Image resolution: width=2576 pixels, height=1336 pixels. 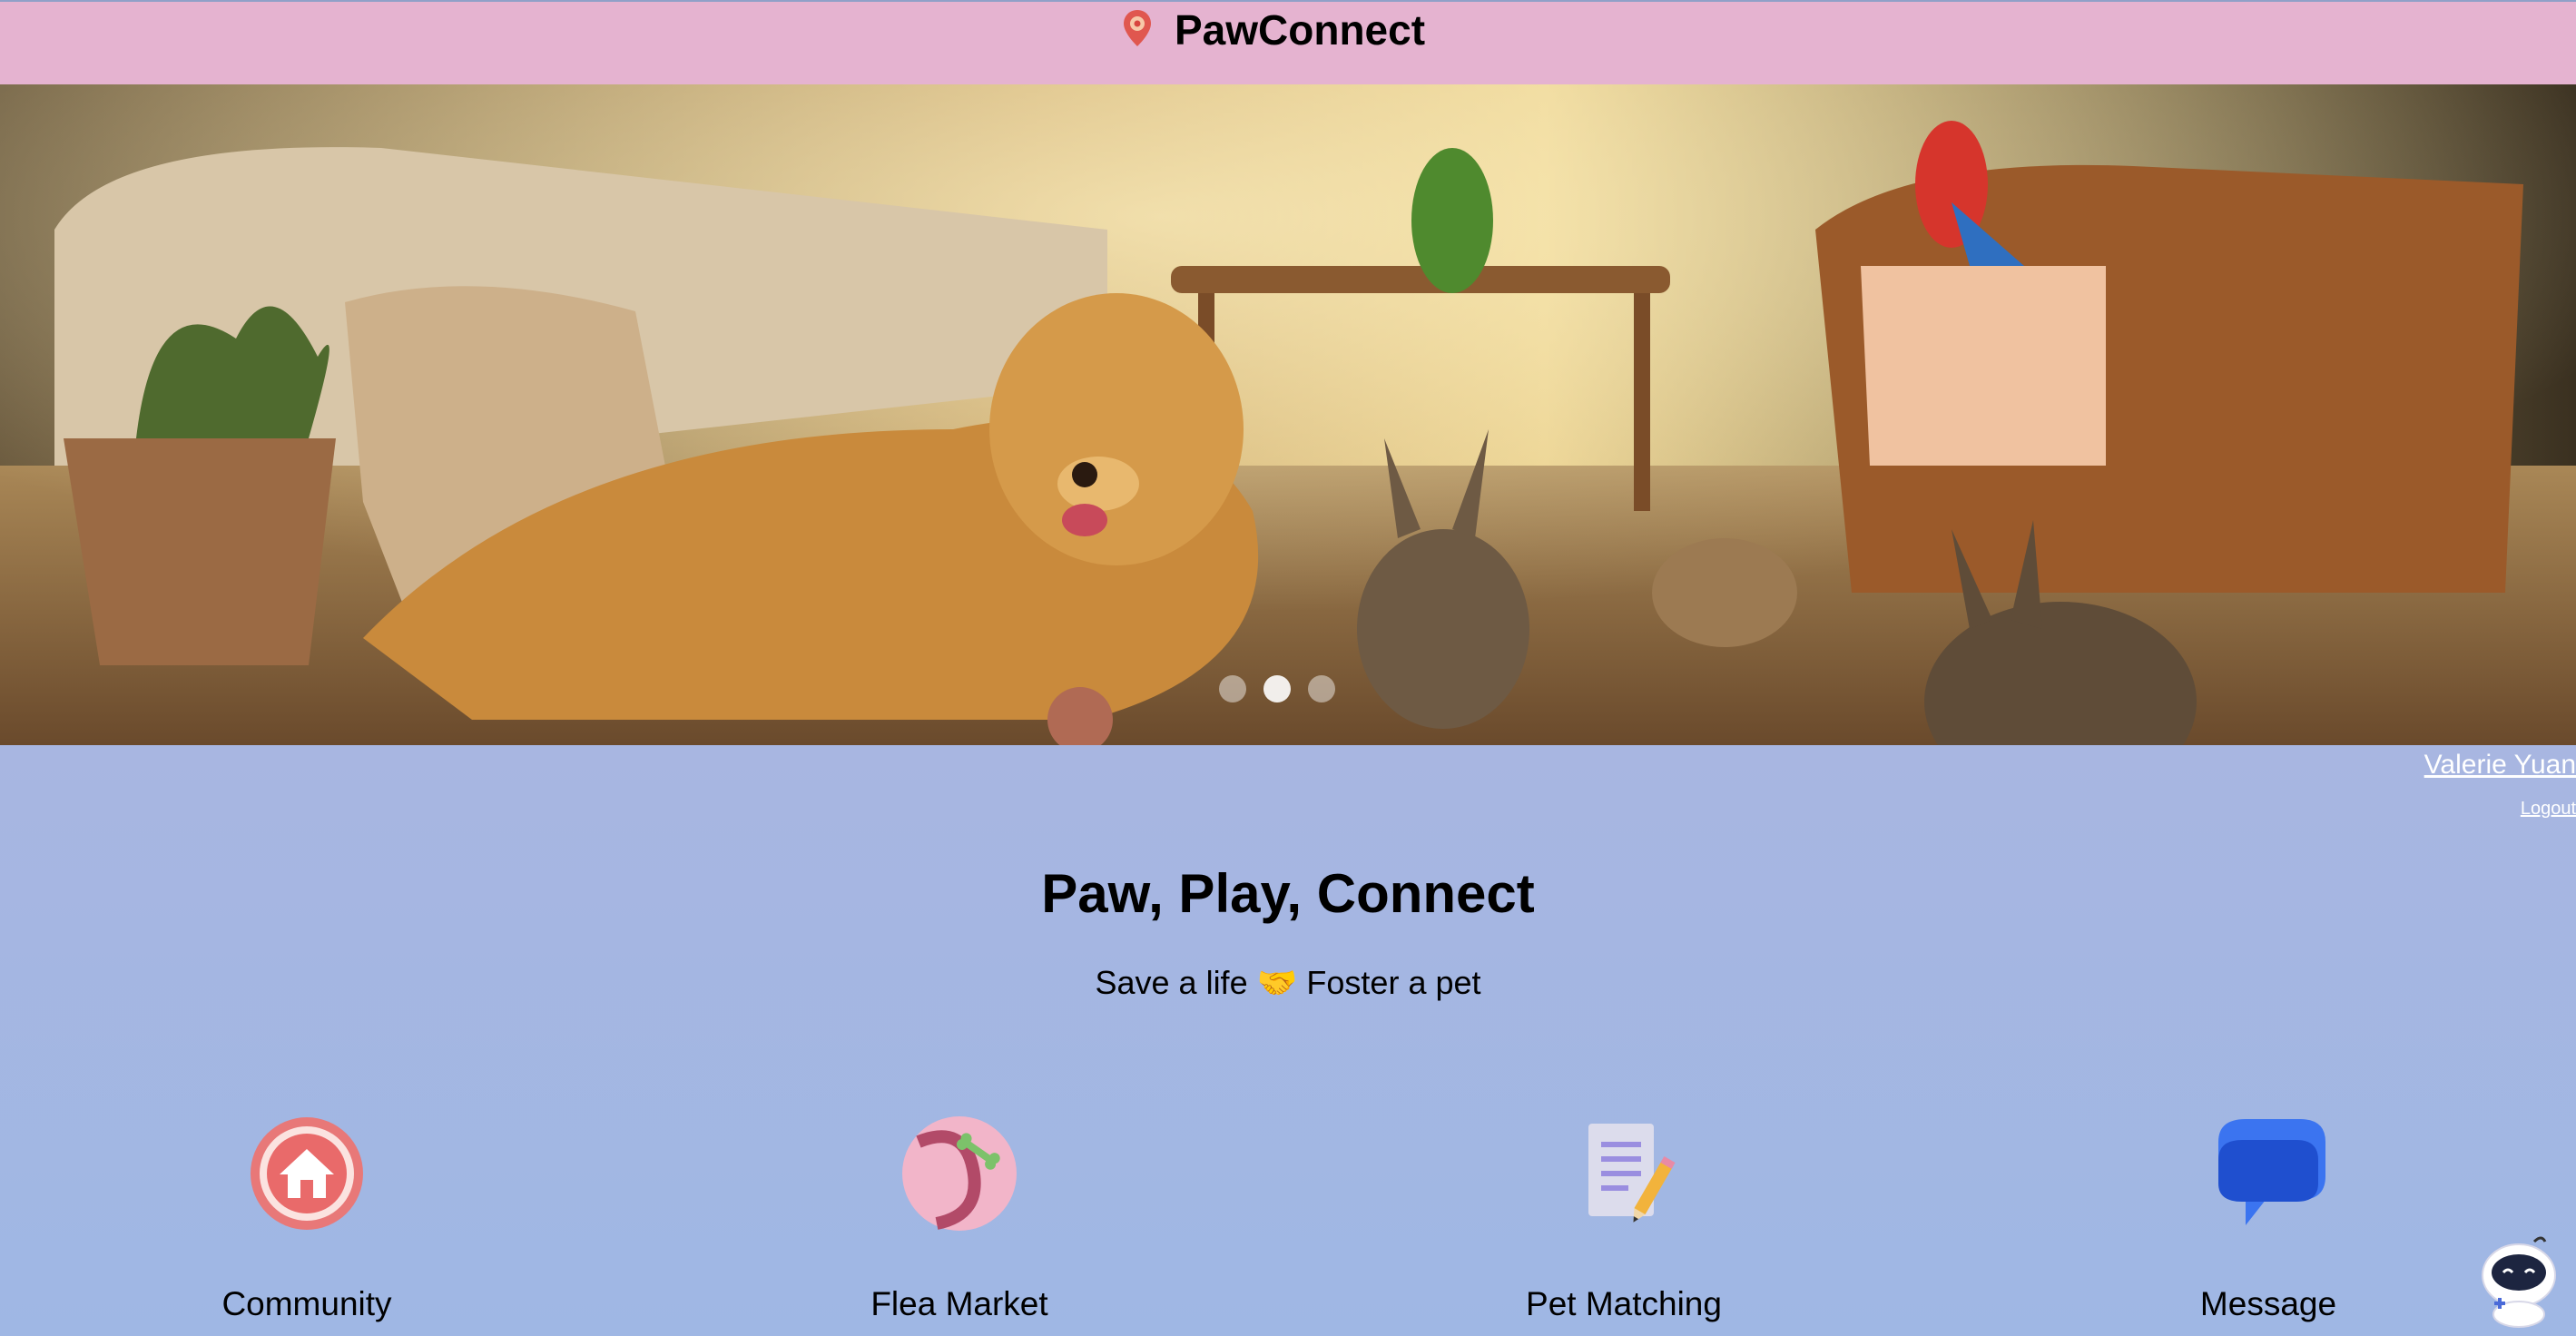 I want to click on feature-label-pet-matching: Pet Matching, so click(x=1624, y=1304).